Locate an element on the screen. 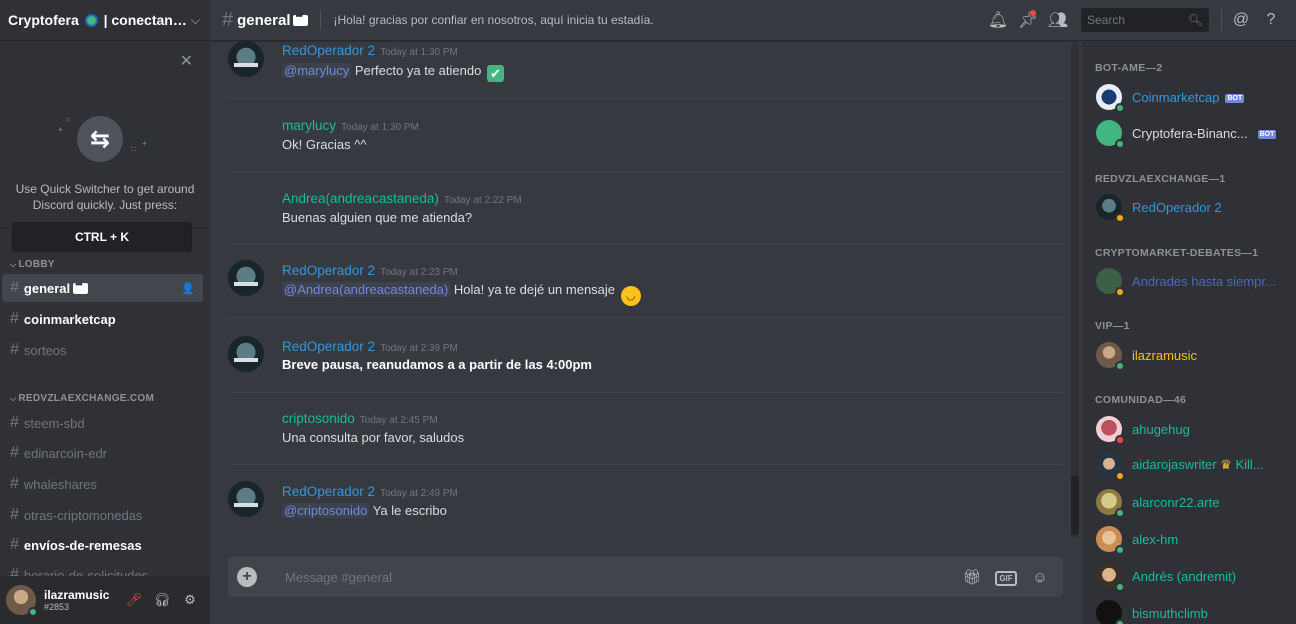 This screenshot has height=624, width=1296. microphone-muted-icon: 🎤︎ is located at coordinates (134, 600).